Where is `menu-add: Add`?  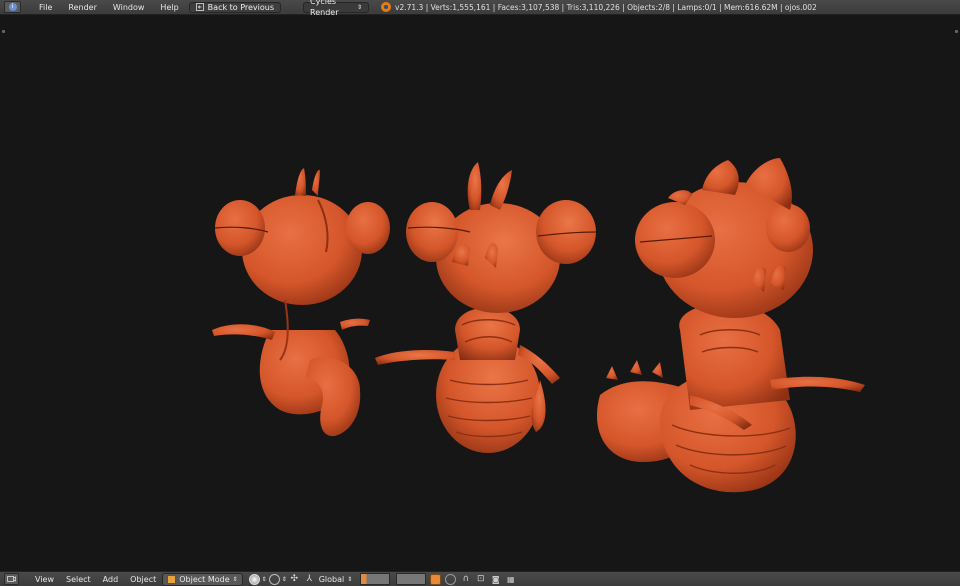
menu-add: Add is located at coordinates (111, 579).